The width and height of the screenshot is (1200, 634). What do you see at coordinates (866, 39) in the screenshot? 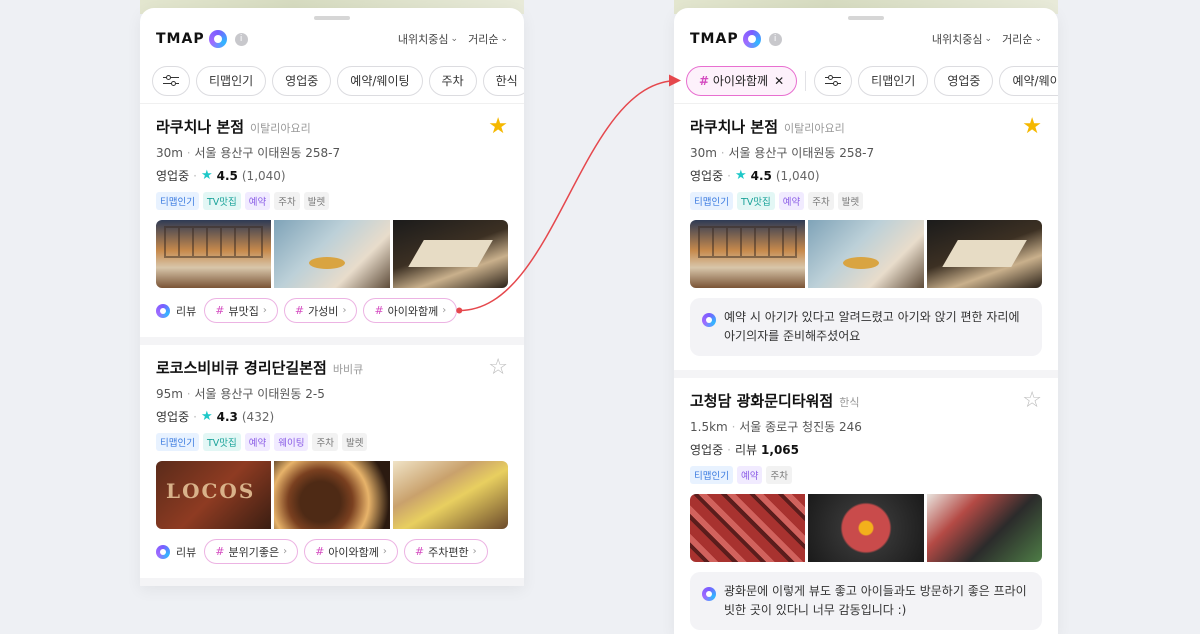
I see `top-bar: TMAP i 내위치중심 ⌄ 거리순 ⌄` at bounding box center [866, 39].